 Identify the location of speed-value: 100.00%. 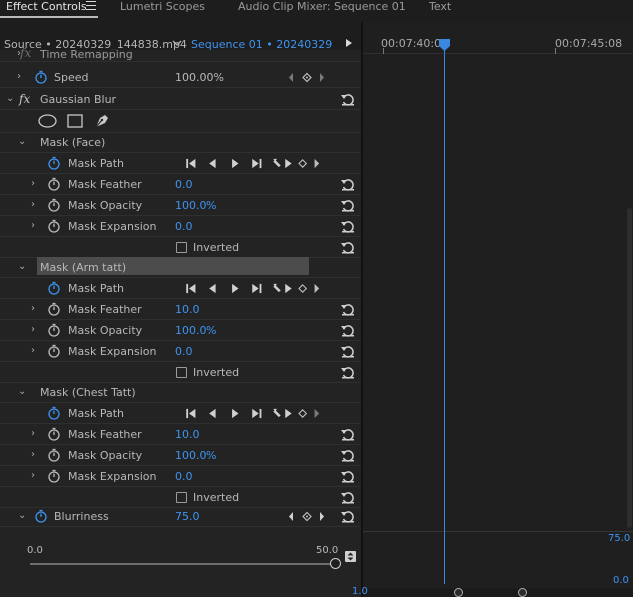
(199, 77).